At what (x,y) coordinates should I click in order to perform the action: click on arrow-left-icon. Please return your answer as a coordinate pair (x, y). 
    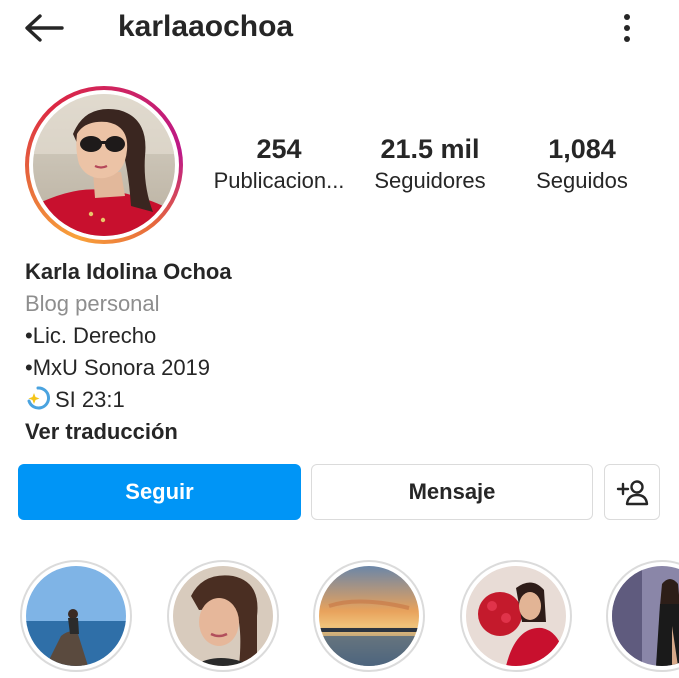
    Looking at the image, I should click on (44, 28).